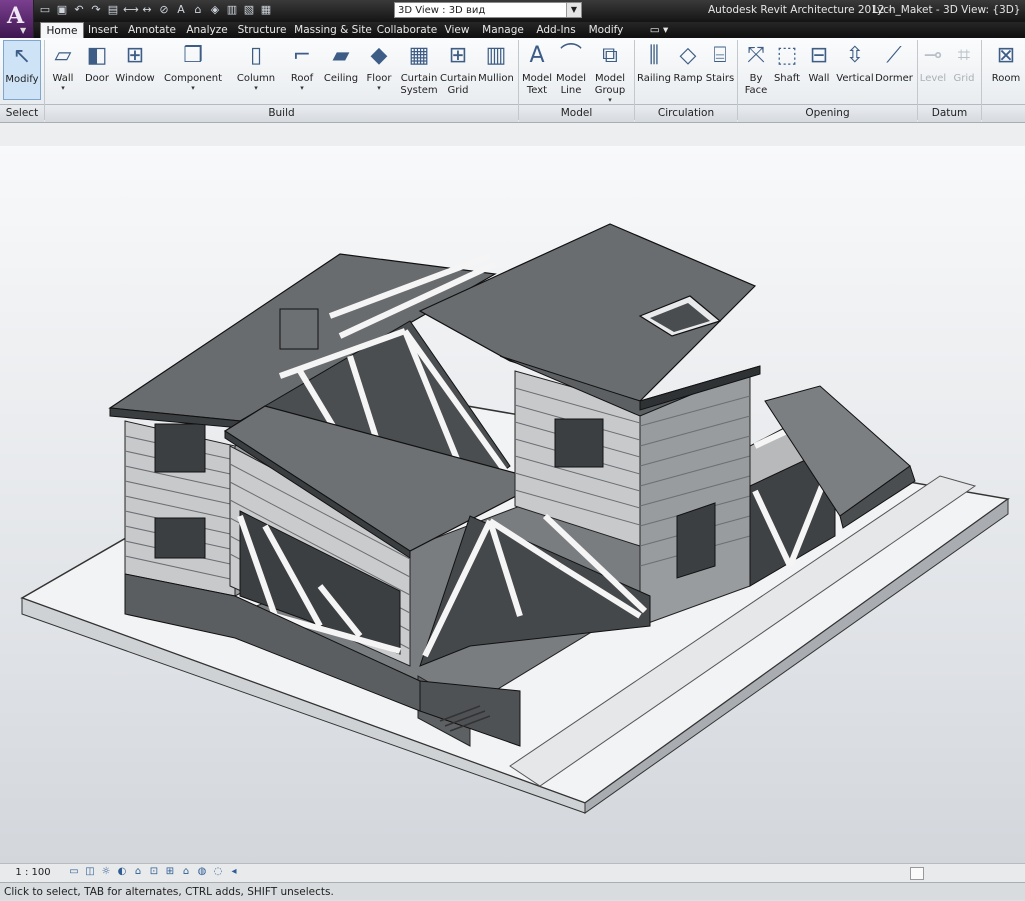  I want to click on model-text-button: A Model Text, so click(537, 68).